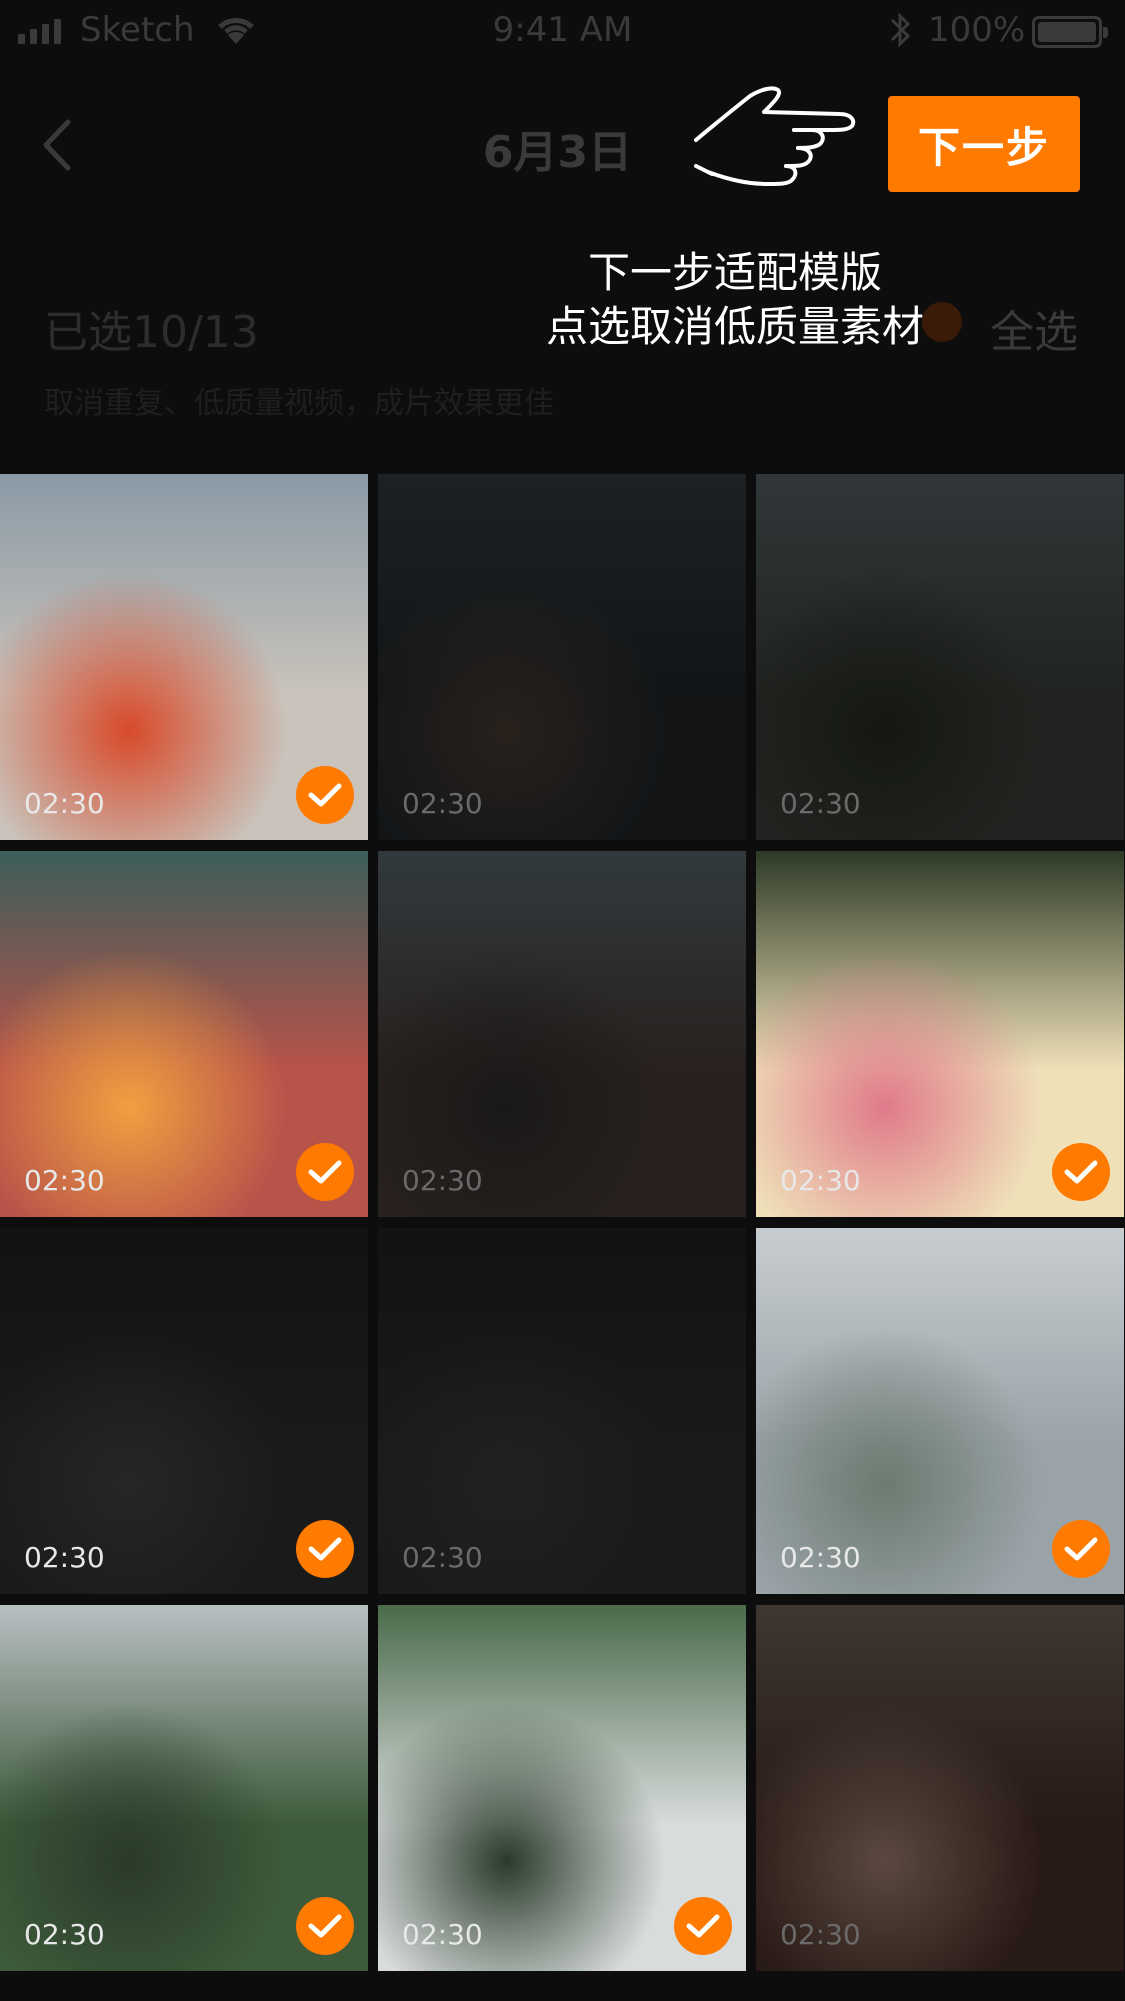 The width and height of the screenshot is (1125, 2001). I want to click on media-thumbnail-red-car: 02:30, so click(184, 657).